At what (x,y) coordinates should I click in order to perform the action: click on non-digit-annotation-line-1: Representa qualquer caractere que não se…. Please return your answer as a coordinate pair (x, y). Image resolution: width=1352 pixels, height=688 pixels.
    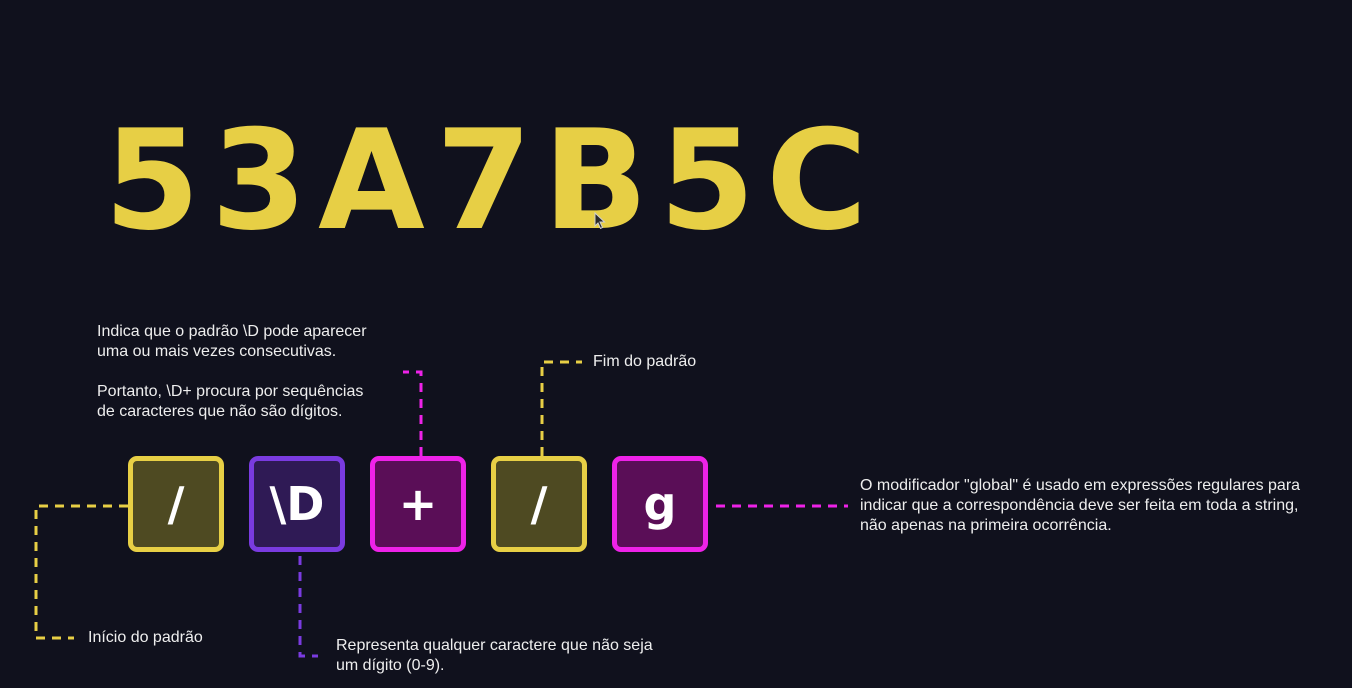
    Looking at the image, I should click on (494, 645).